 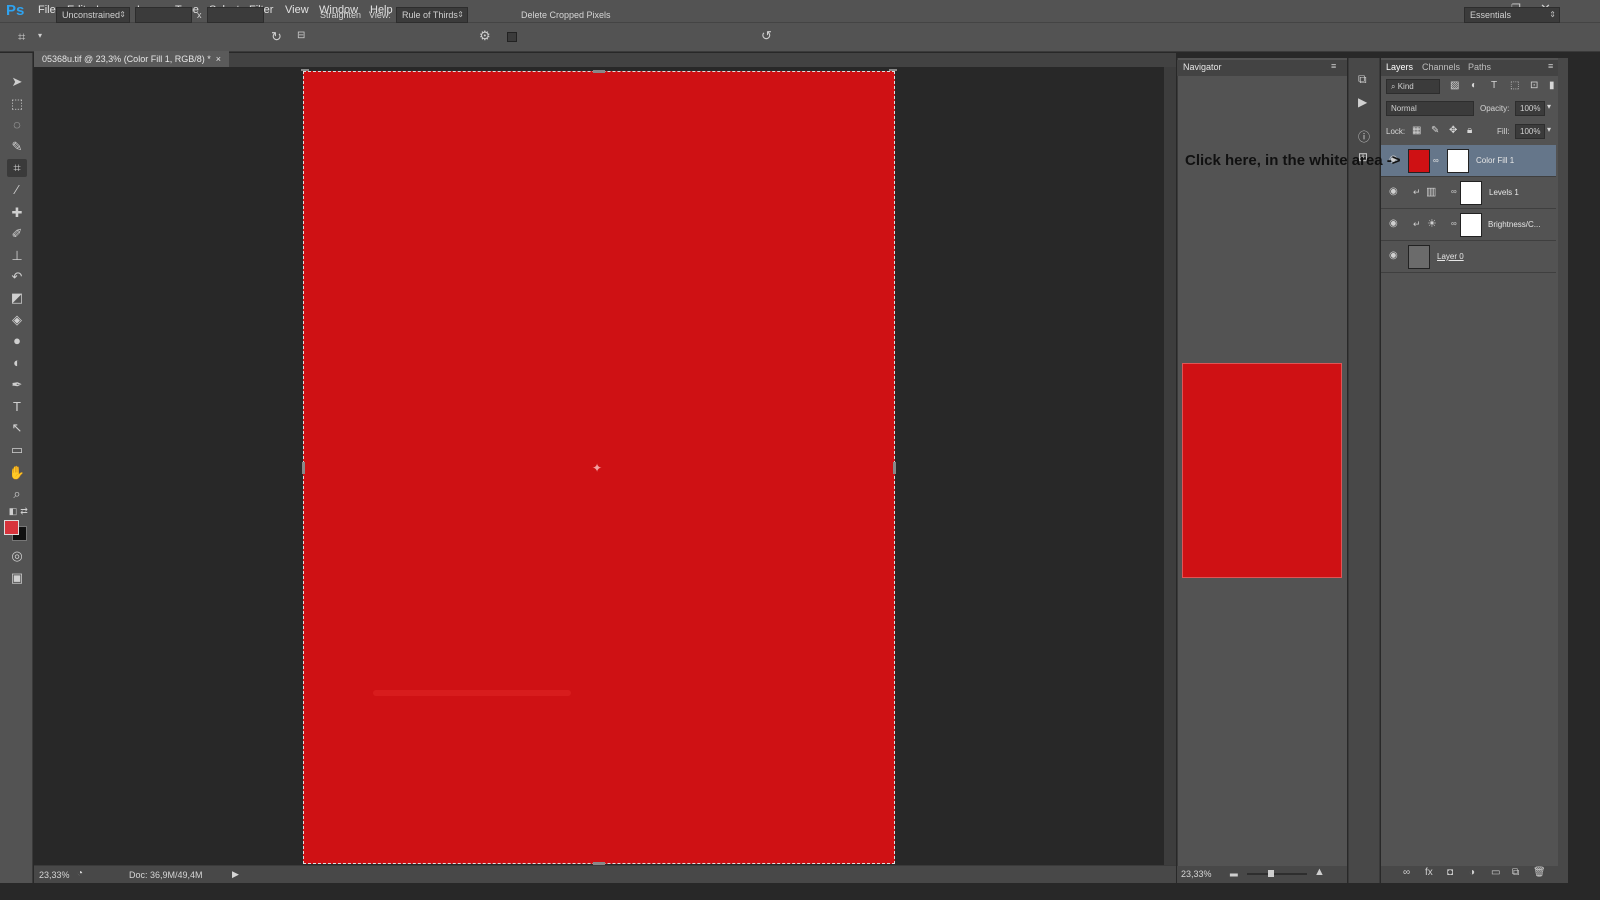 What do you see at coordinates (1333, 66) in the screenshot?
I see `panel-menu-icon: ≡` at bounding box center [1333, 66].